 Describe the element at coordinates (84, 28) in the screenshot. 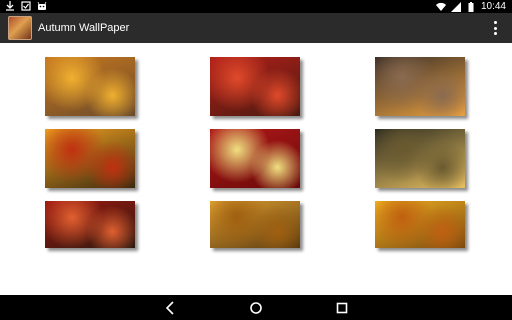

I see `app-title: Autumn WallPaper` at that location.